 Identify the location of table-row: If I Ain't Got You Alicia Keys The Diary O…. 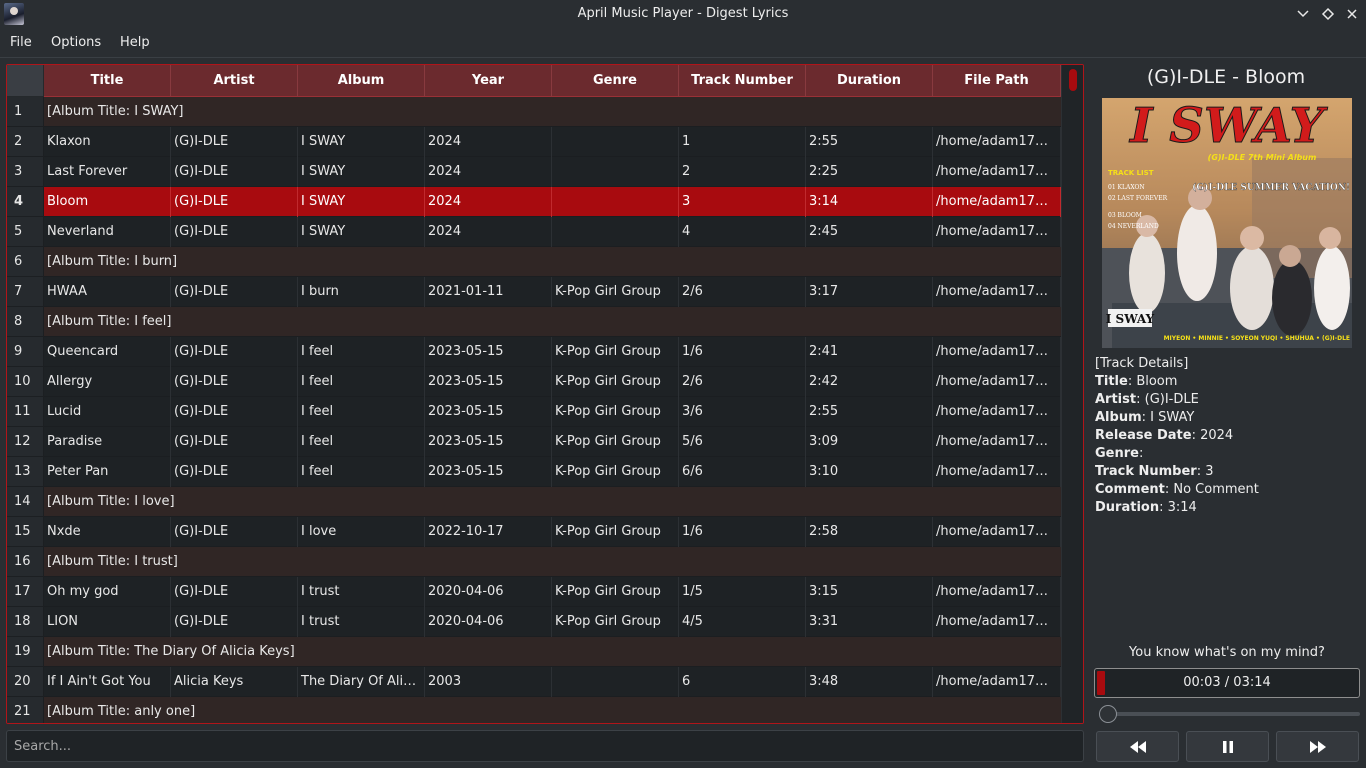
(552, 682).